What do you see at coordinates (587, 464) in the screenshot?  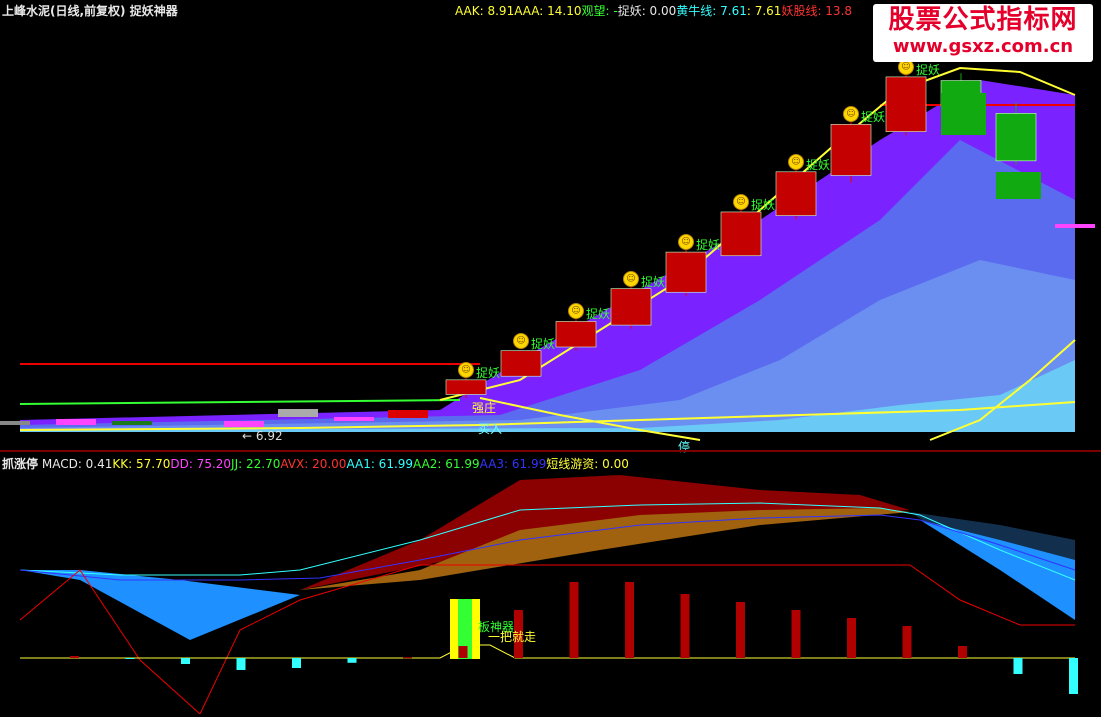 I see `sub-indicator: 短线游资: 0.00` at bounding box center [587, 464].